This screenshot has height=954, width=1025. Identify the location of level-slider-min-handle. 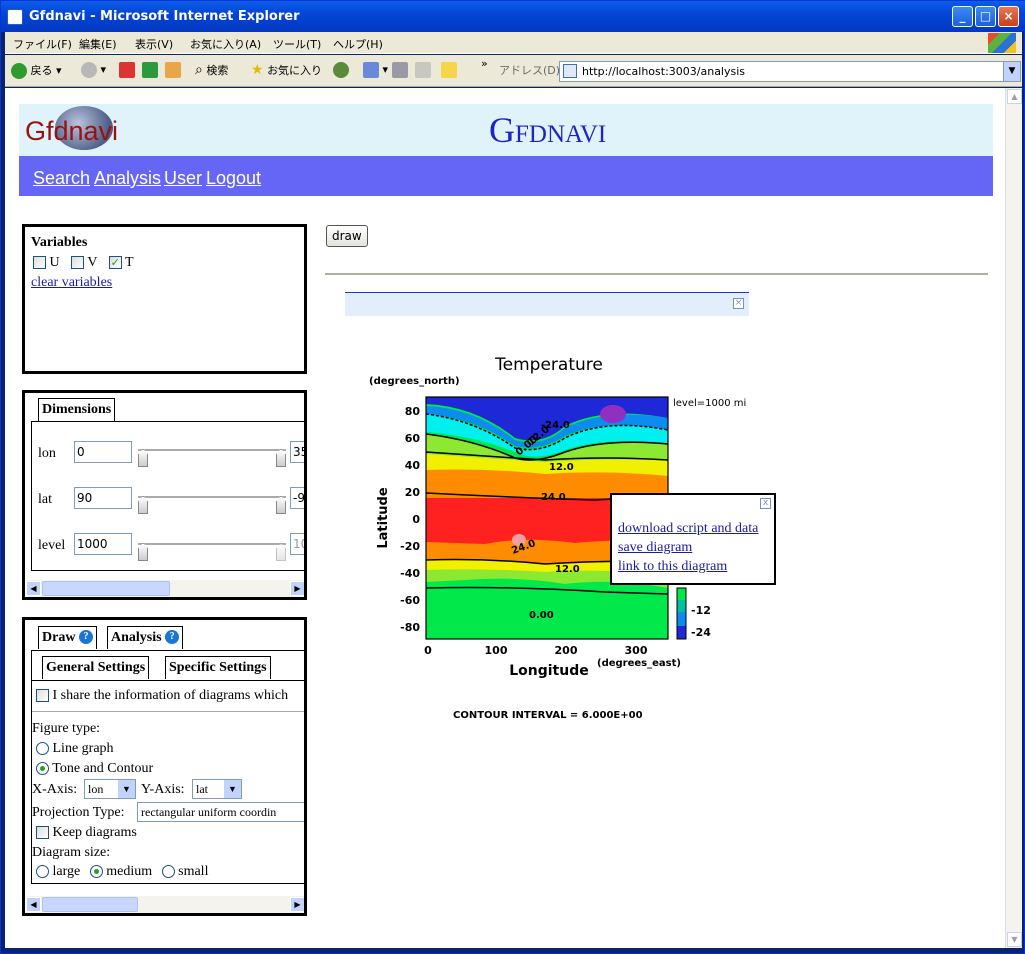
(143, 552).